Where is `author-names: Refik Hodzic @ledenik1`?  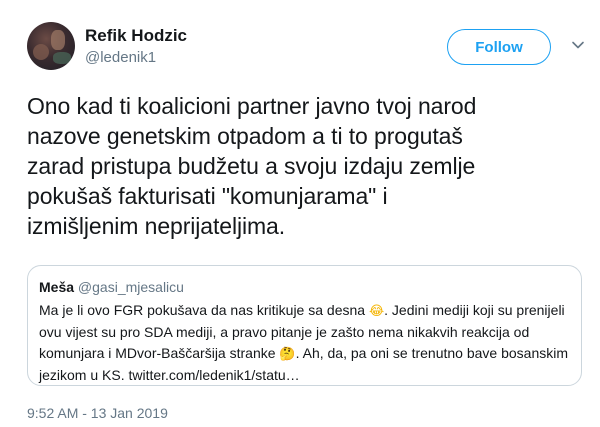
author-names: Refik Hodzic @ledenik1 is located at coordinates (136, 46).